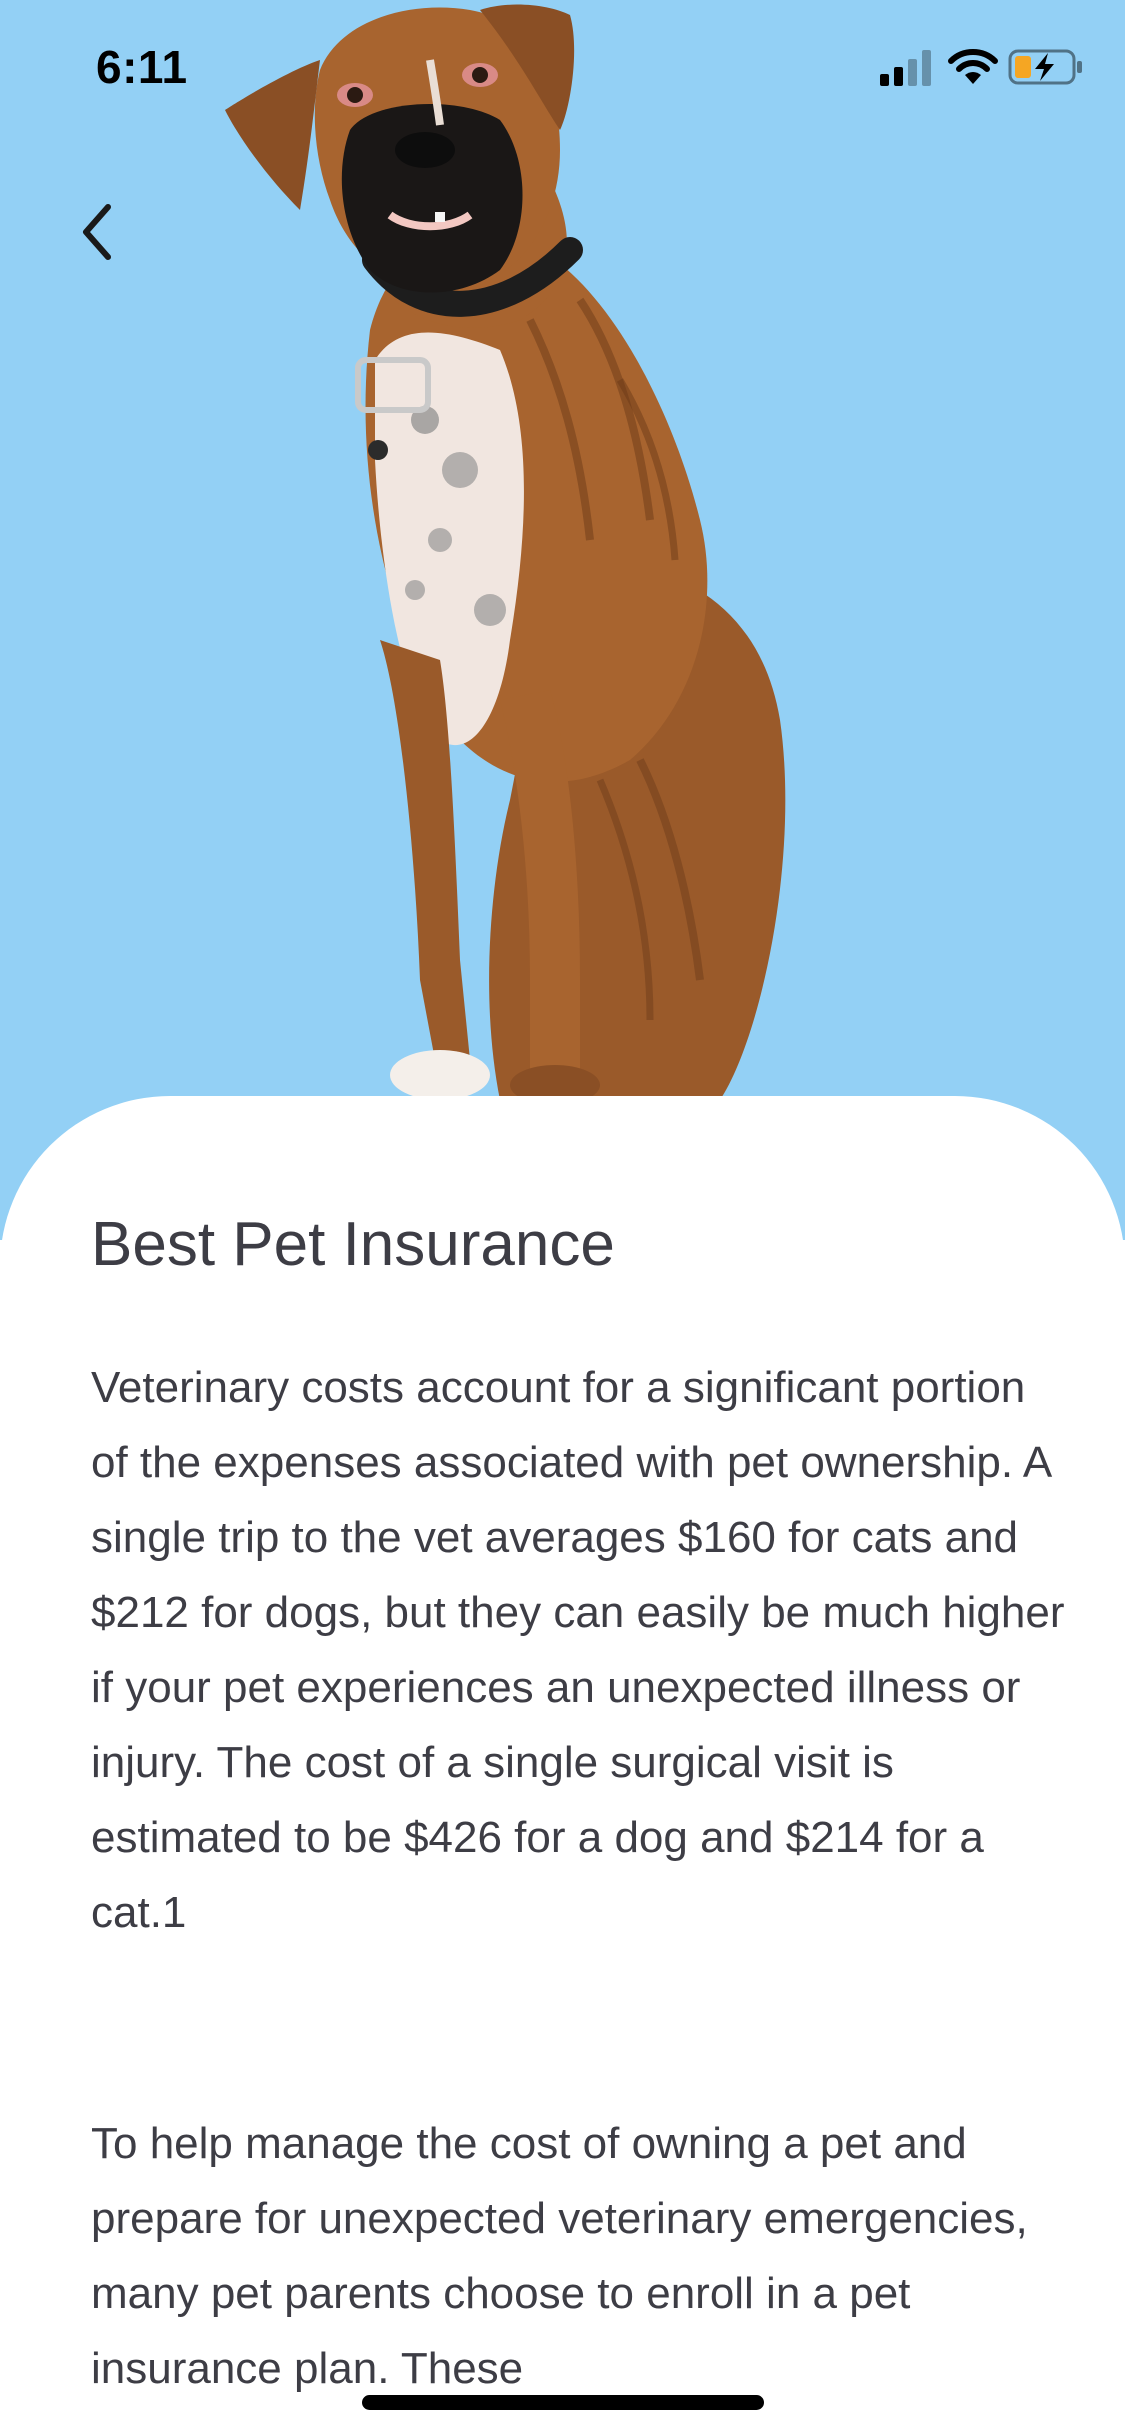 The image size is (1125, 2436). What do you see at coordinates (905, 68) in the screenshot?
I see `cellular-signal-icon` at bounding box center [905, 68].